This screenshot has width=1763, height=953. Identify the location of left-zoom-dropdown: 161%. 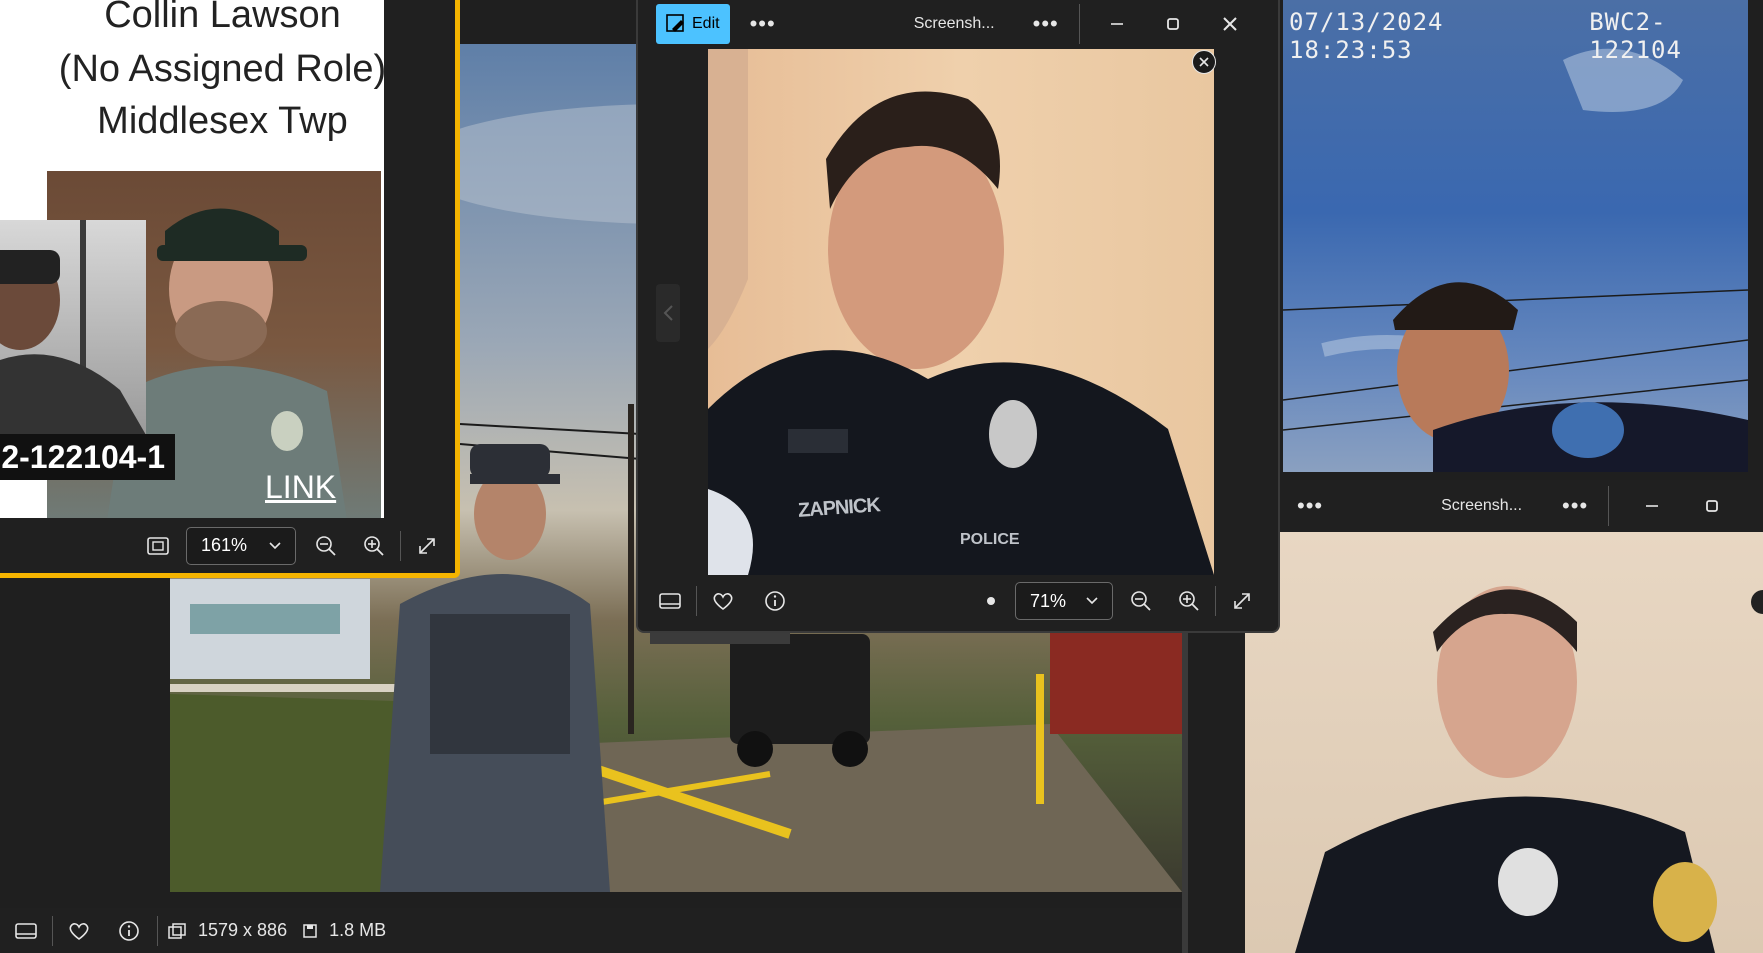
(241, 545).